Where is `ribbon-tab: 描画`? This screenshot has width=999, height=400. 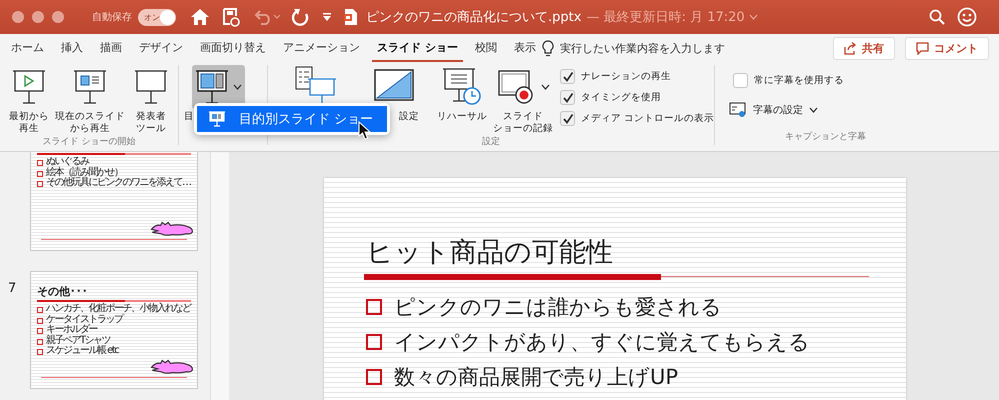 ribbon-tab: 描画 is located at coordinates (111, 48).